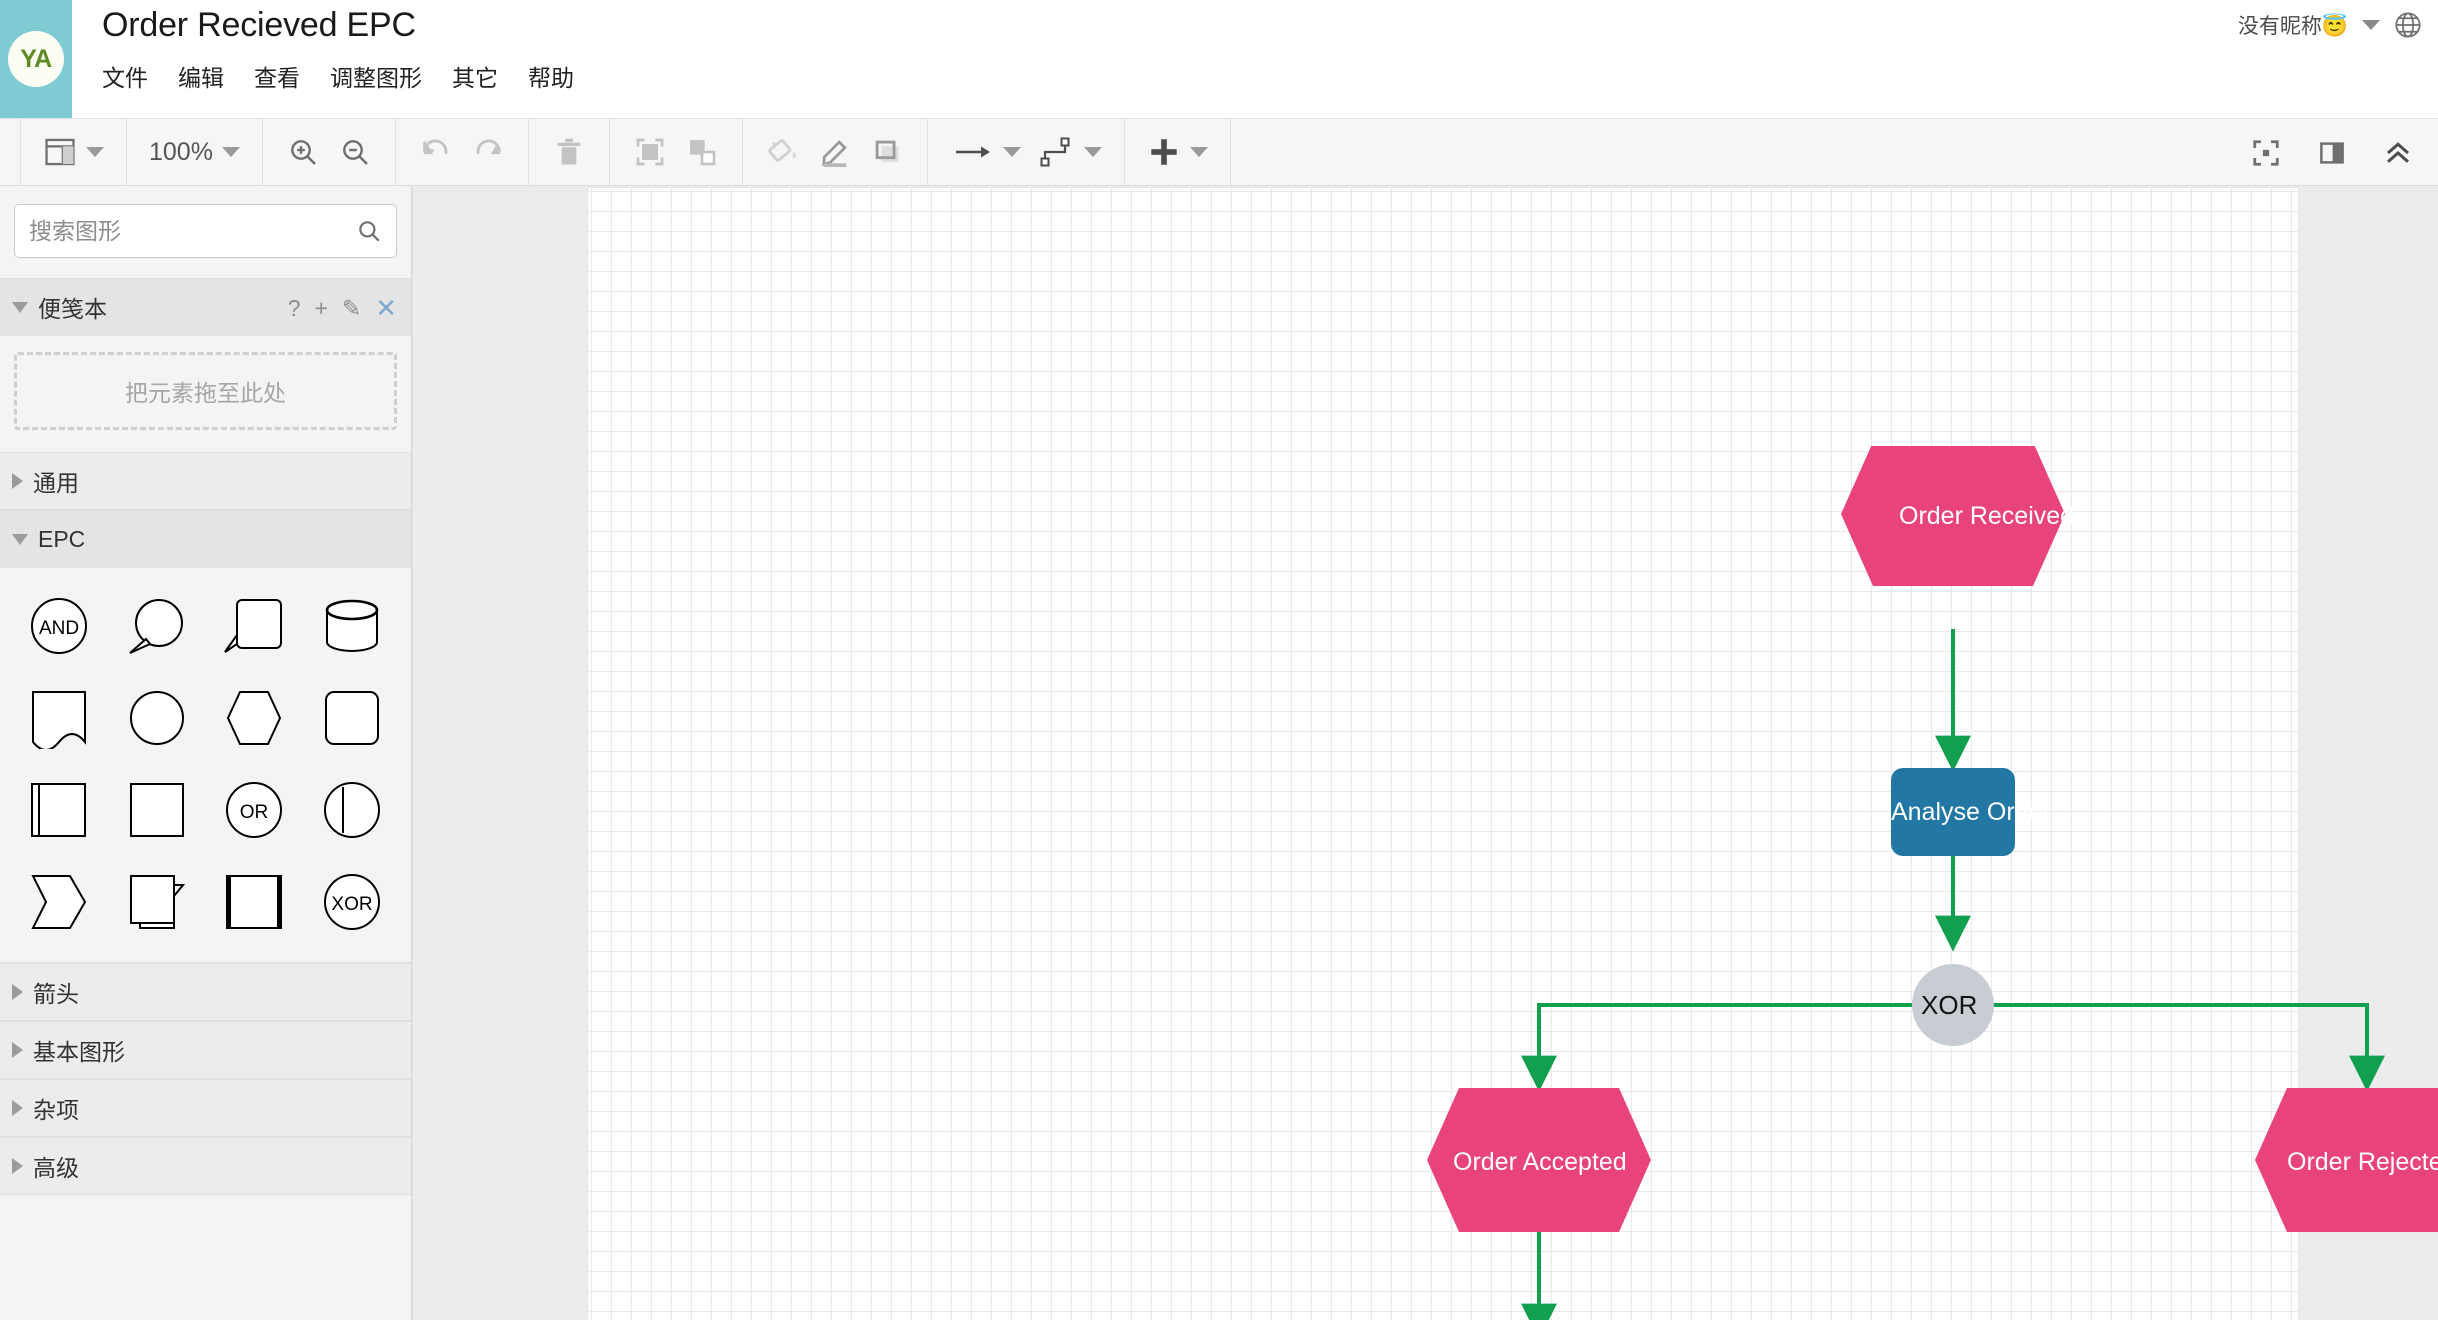 The height and width of the screenshot is (1320, 2438). Describe the element at coordinates (2346, 1160) in the screenshot. I see `node-order-rejected` at that location.